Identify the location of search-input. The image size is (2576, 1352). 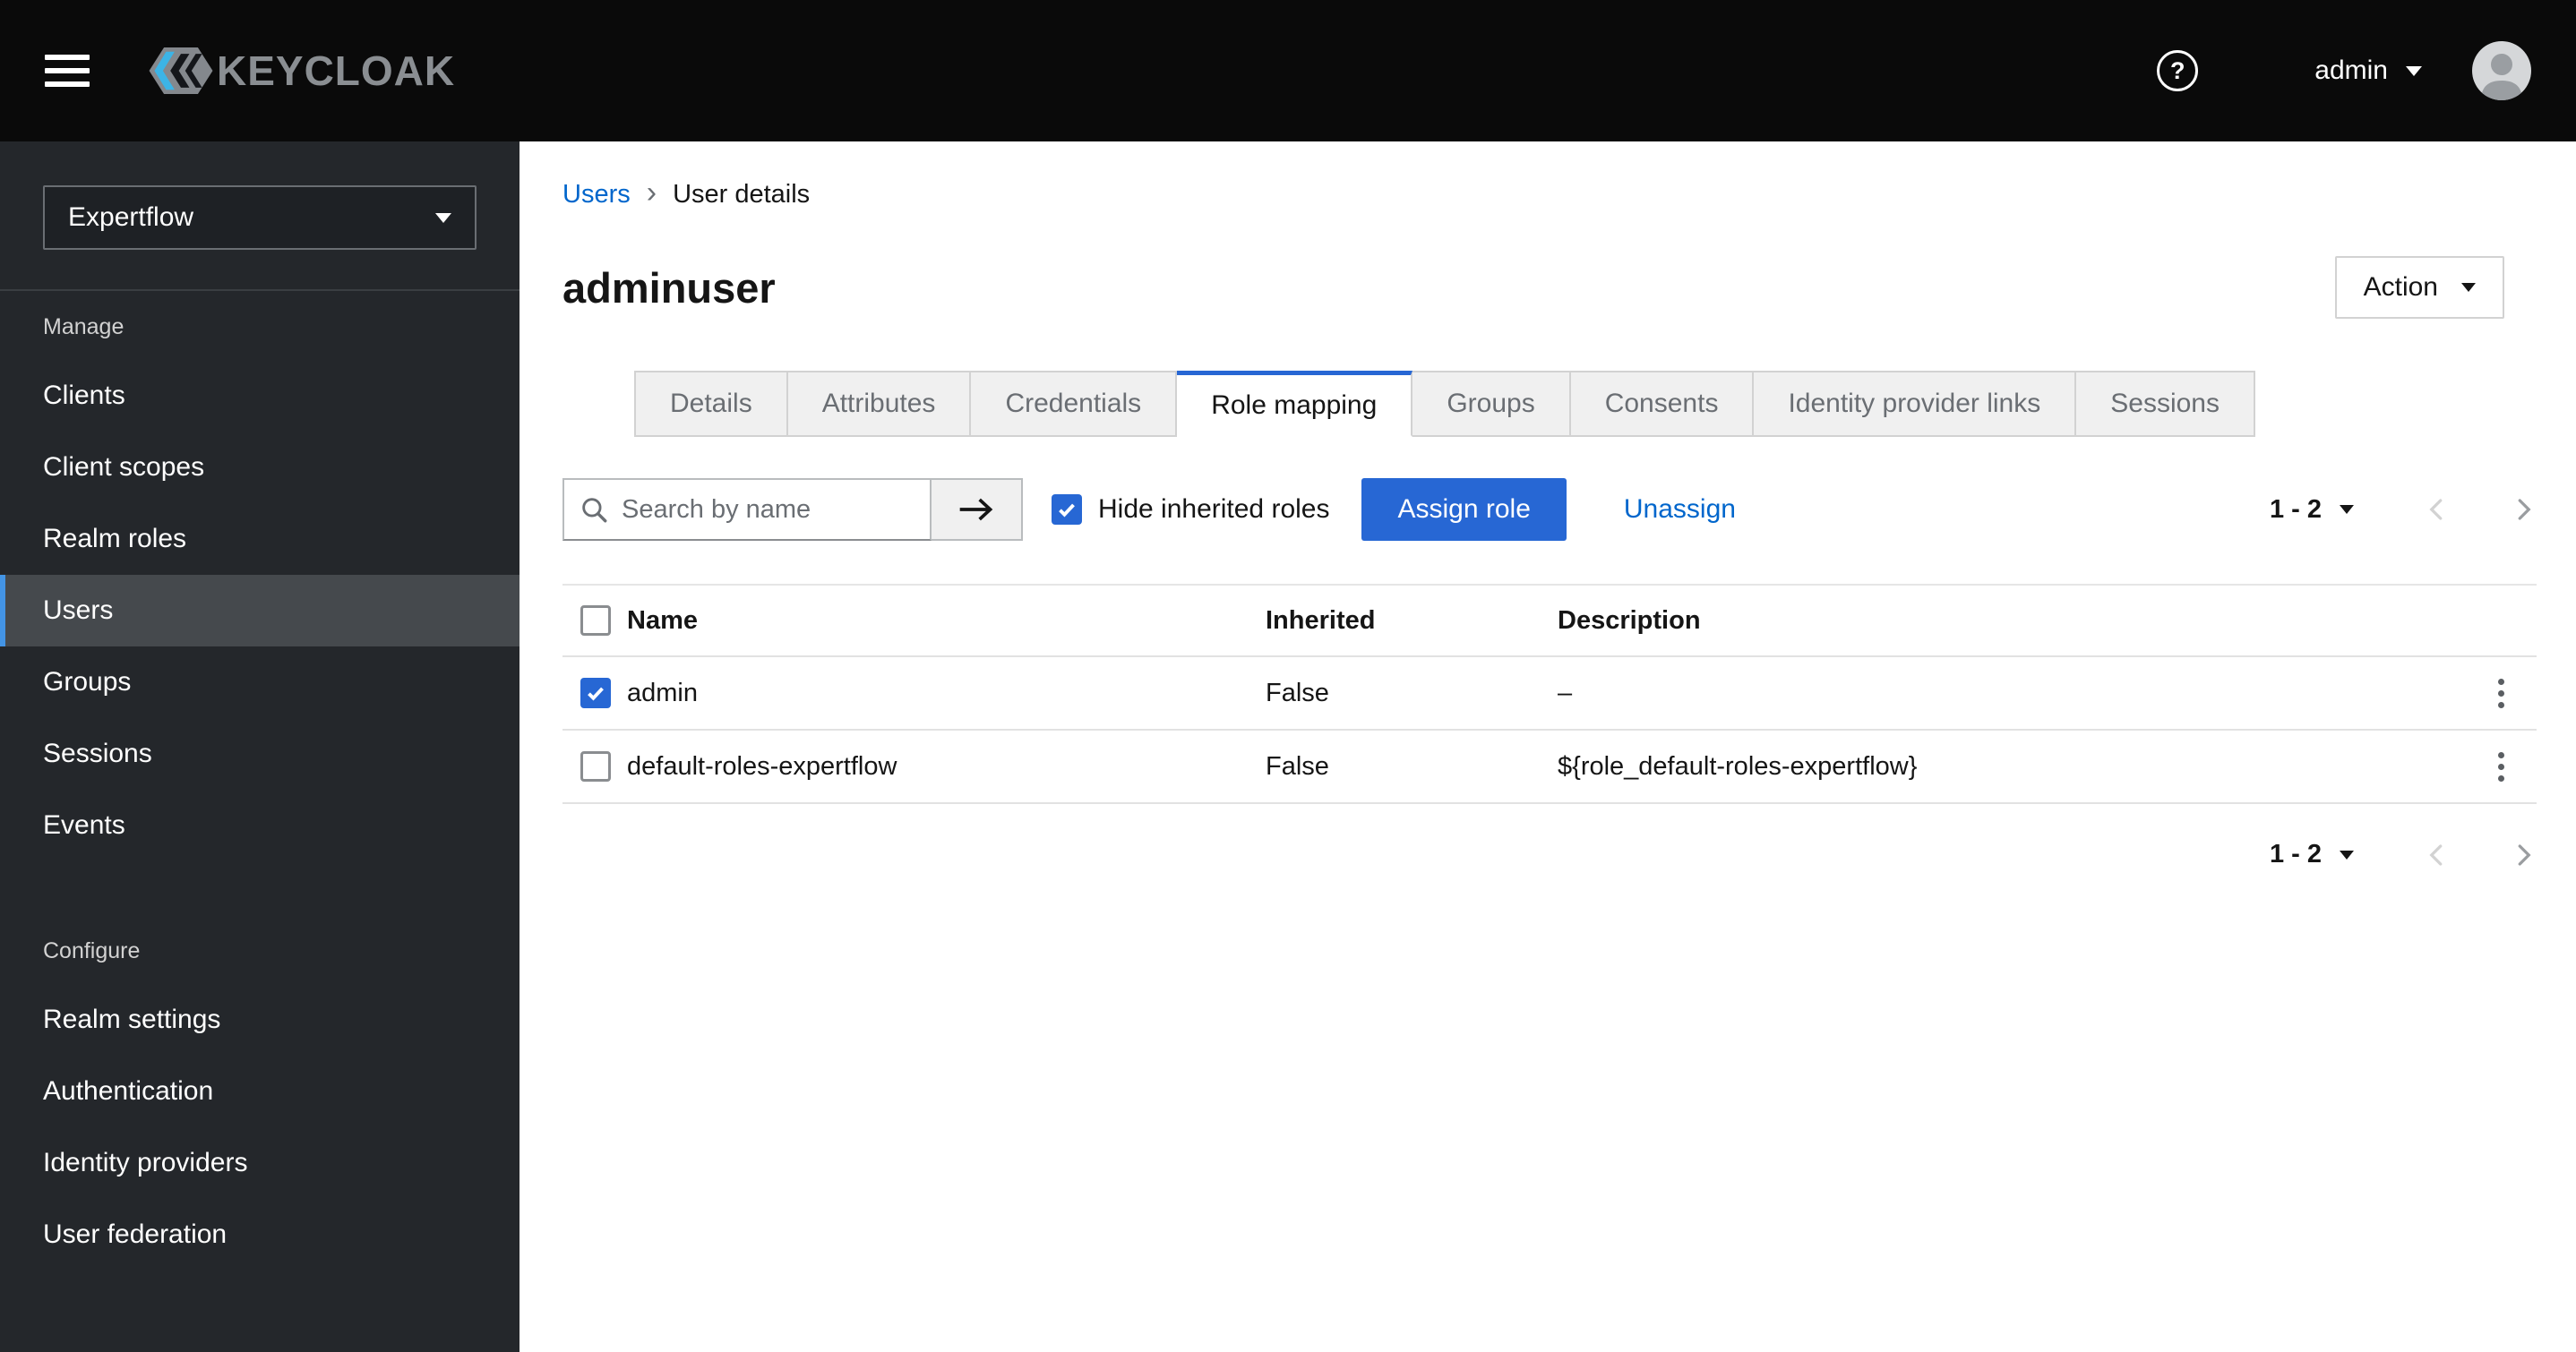
(747, 509).